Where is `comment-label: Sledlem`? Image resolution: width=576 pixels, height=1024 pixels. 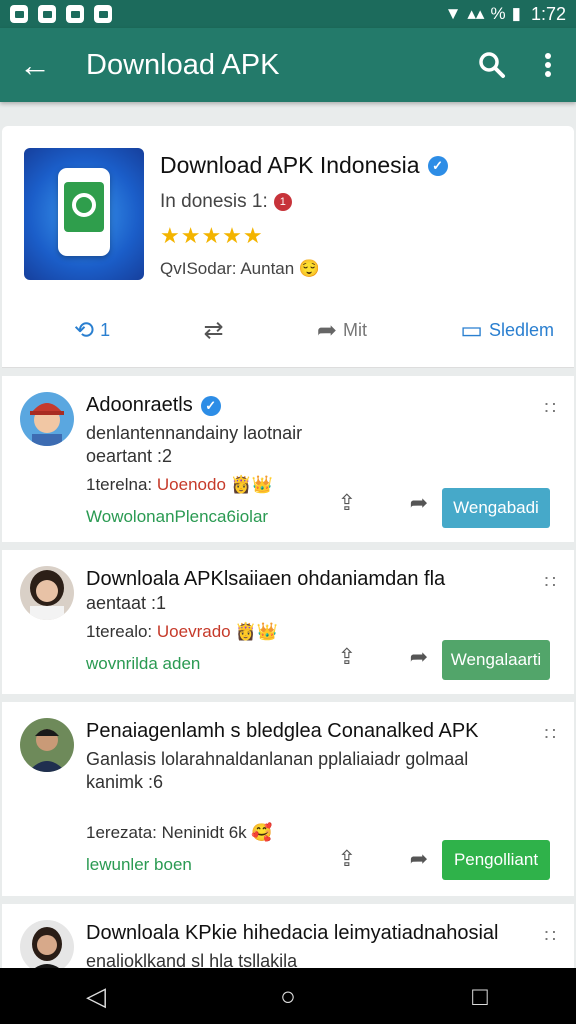
comment-label: Sledlem is located at coordinates (521, 330).